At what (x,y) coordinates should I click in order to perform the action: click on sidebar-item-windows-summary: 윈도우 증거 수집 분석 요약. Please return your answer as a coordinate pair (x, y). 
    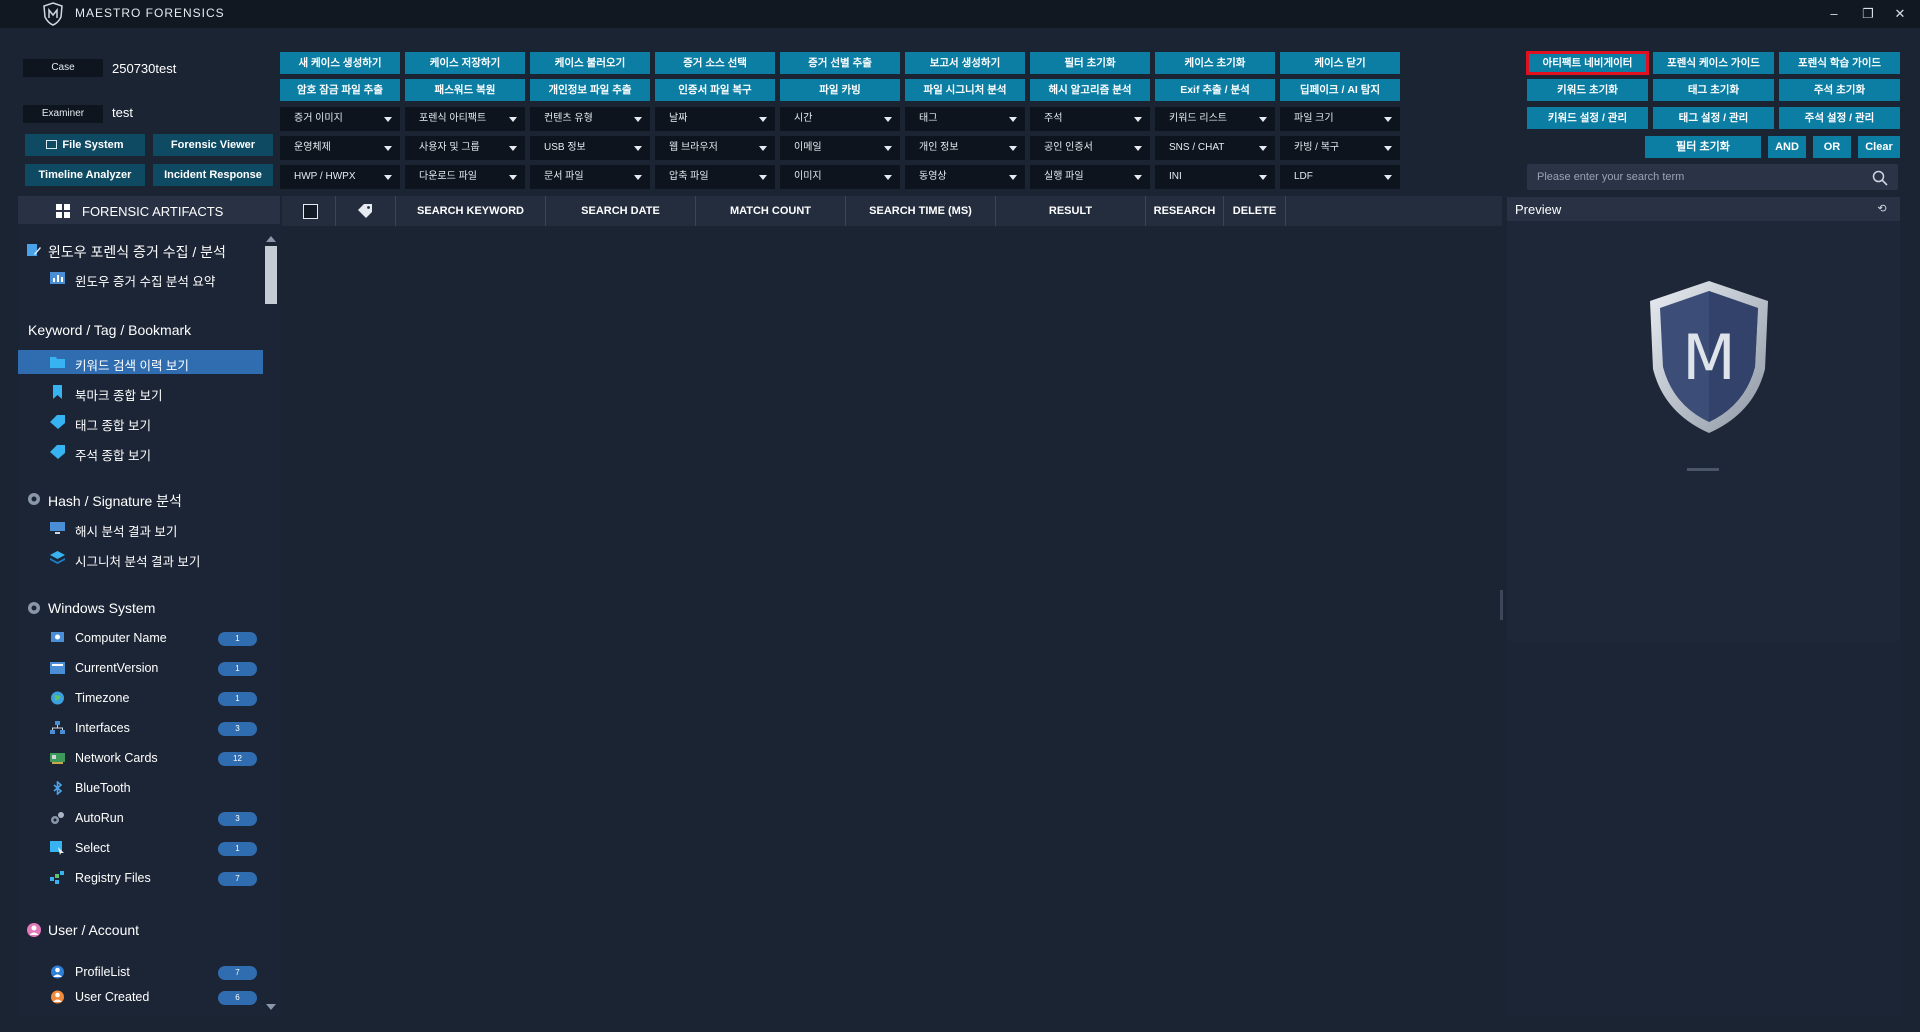
    Looking at the image, I should click on (140, 278).